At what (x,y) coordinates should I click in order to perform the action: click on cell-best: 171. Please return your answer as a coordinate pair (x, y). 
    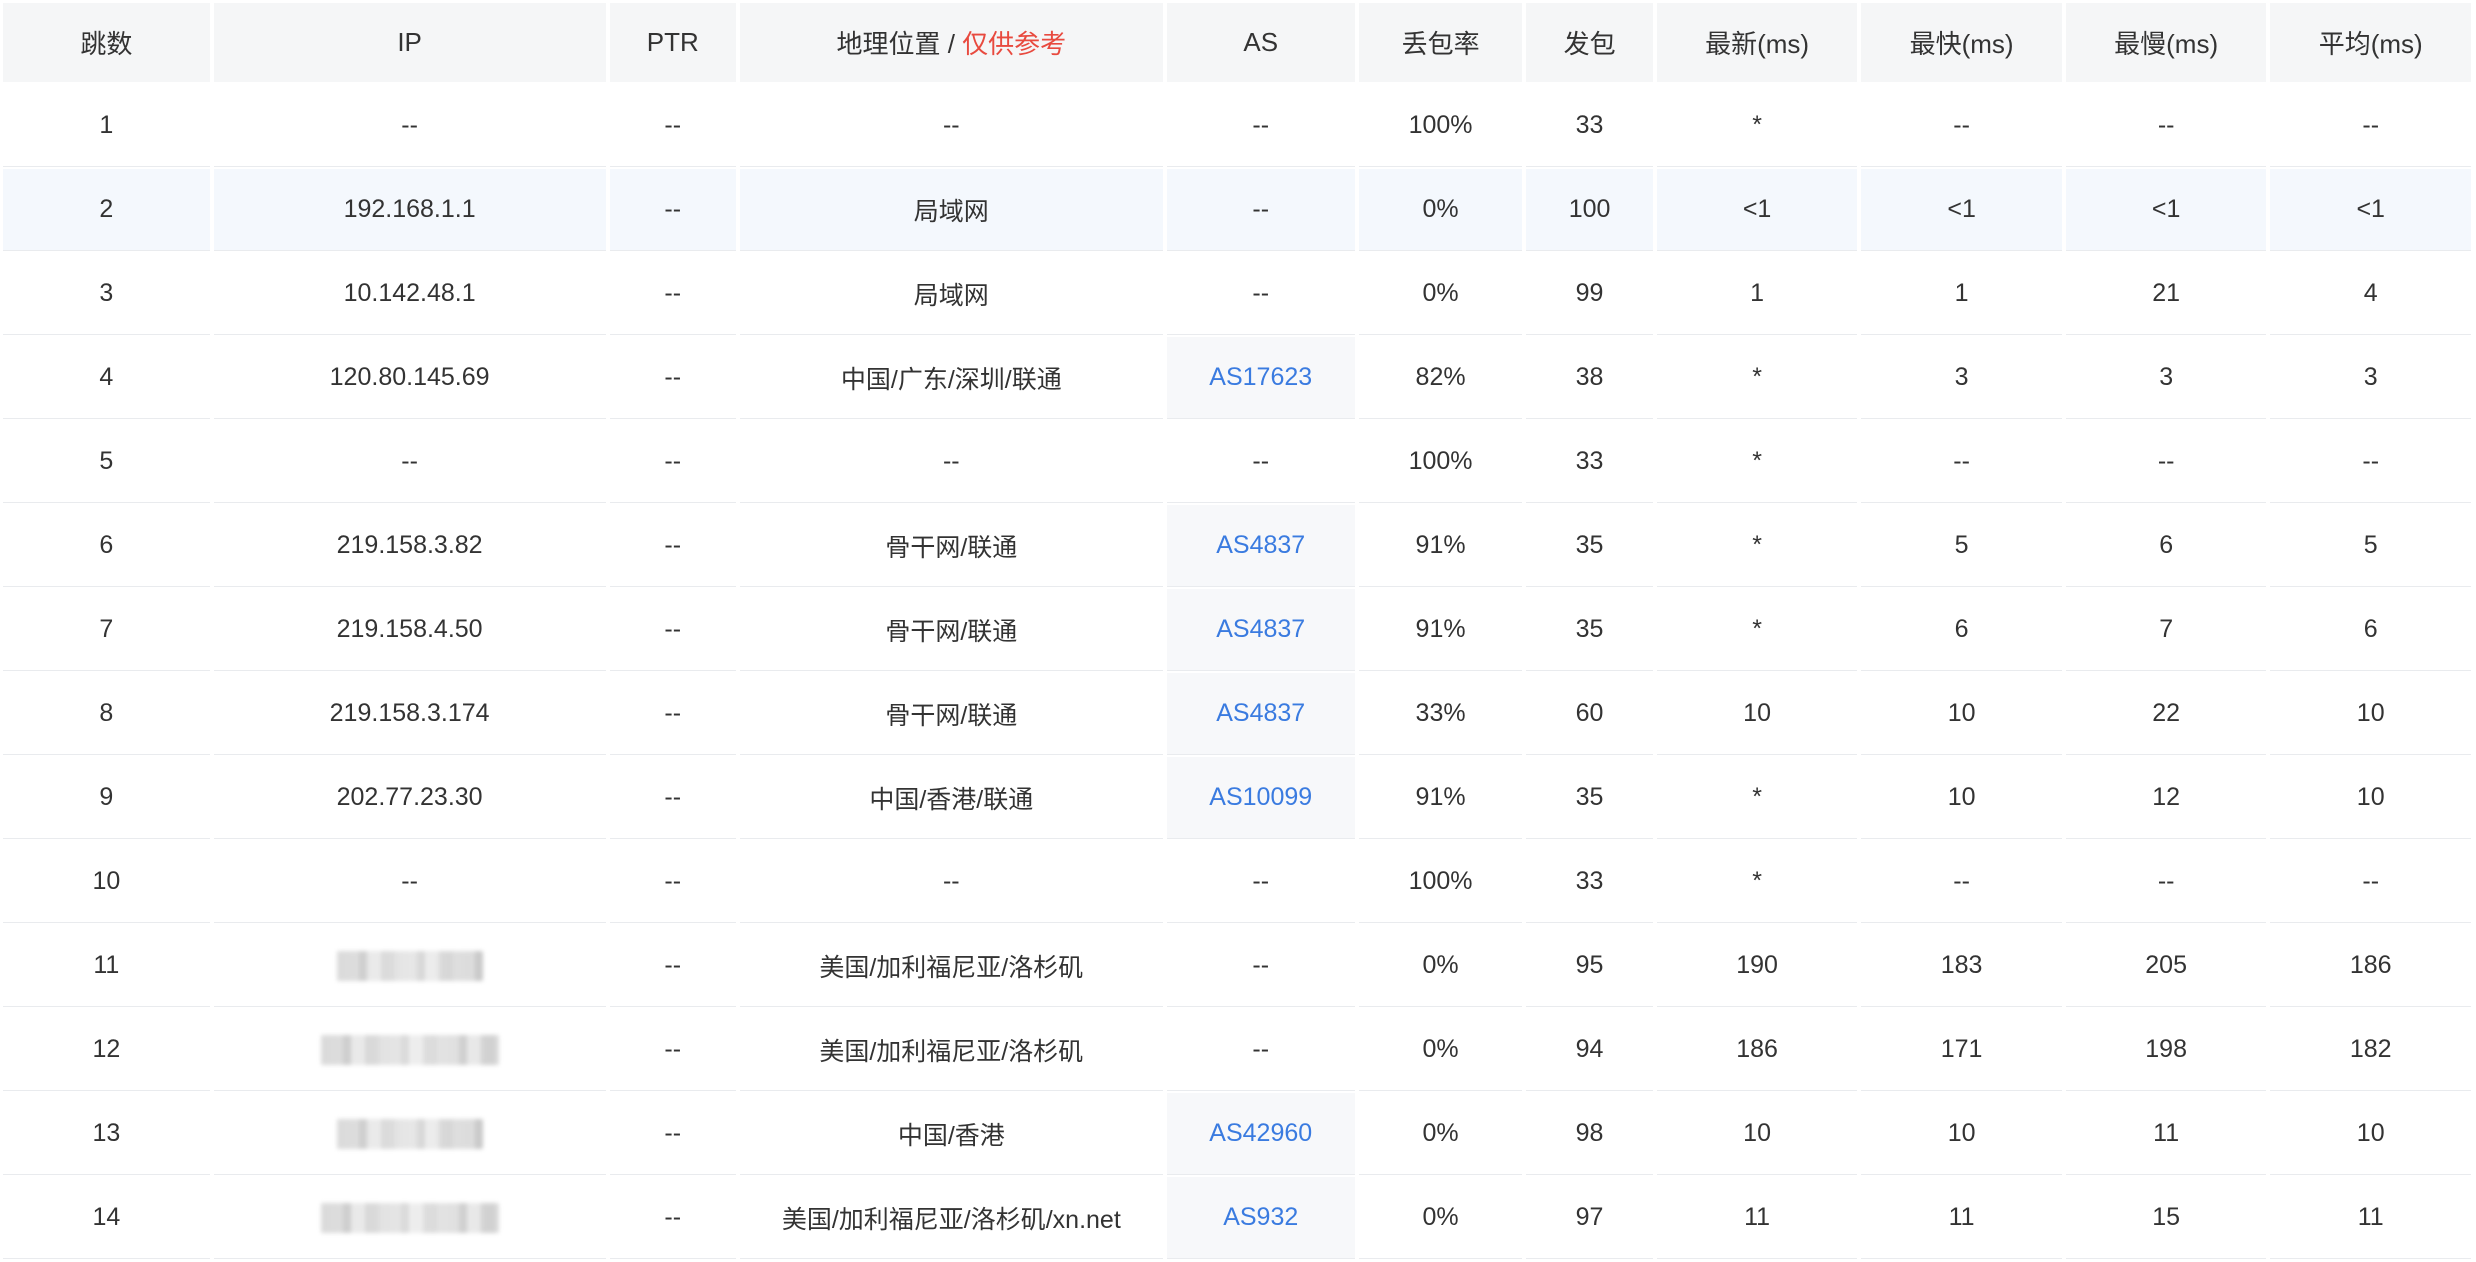
    Looking at the image, I should click on (1961, 1049).